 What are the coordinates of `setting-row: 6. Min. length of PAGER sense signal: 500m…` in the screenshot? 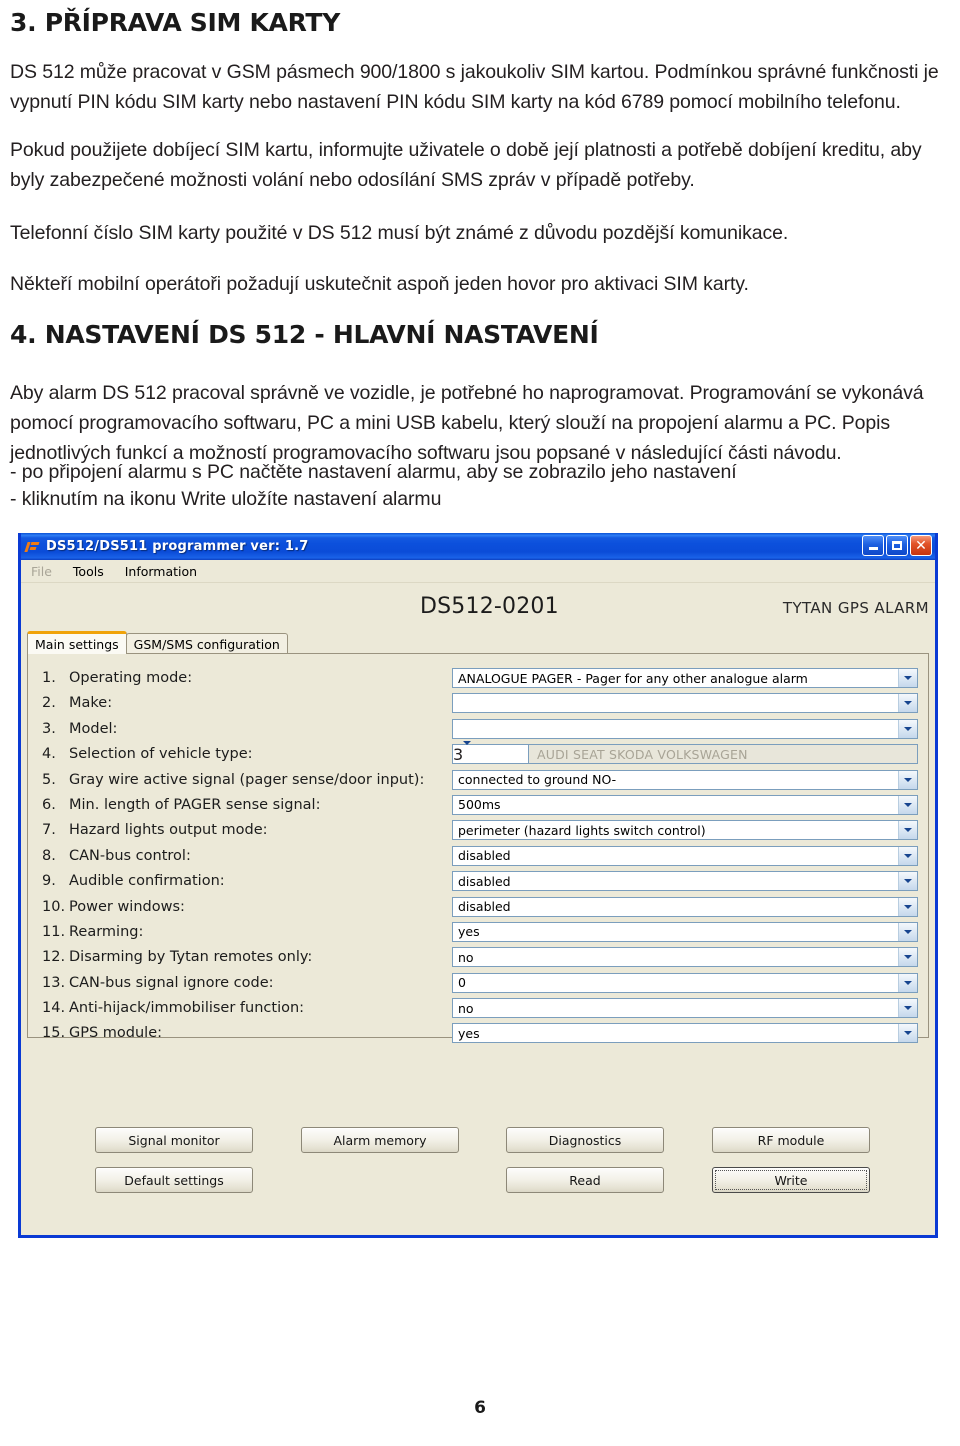 It's located at (478, 807).